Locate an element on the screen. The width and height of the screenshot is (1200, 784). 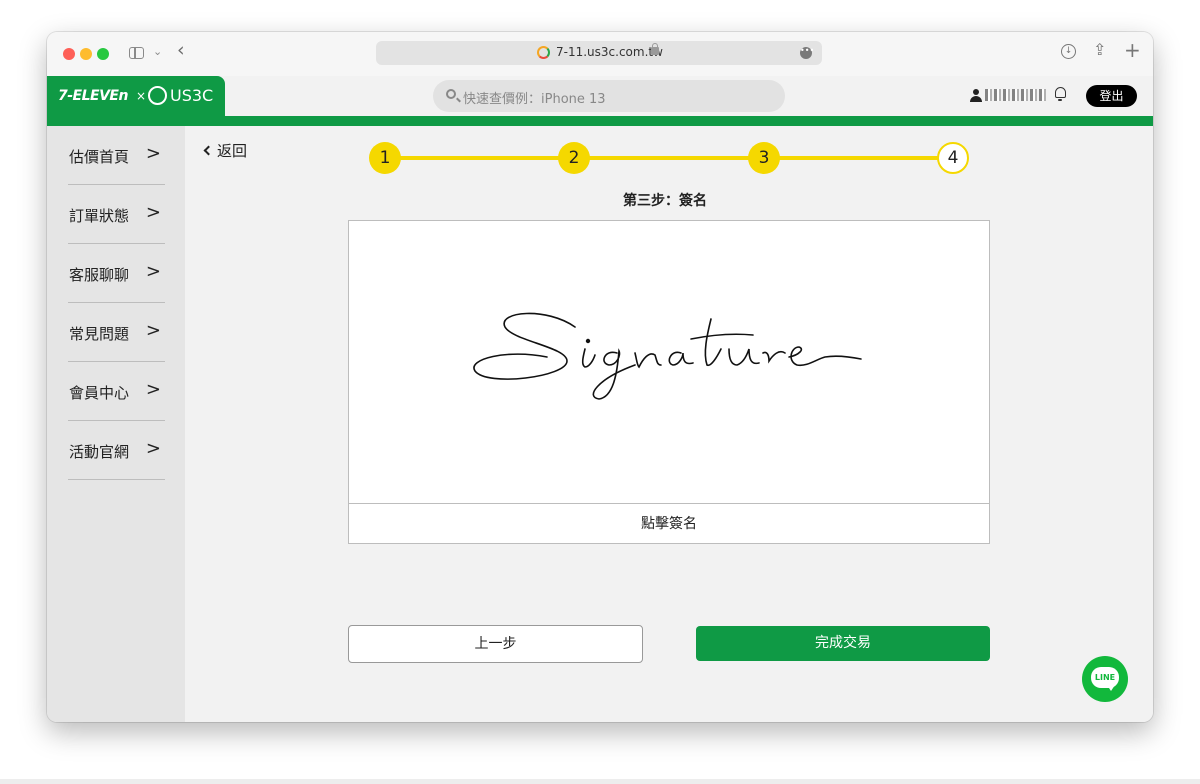
user-icon is located at coordinates (976, 95).